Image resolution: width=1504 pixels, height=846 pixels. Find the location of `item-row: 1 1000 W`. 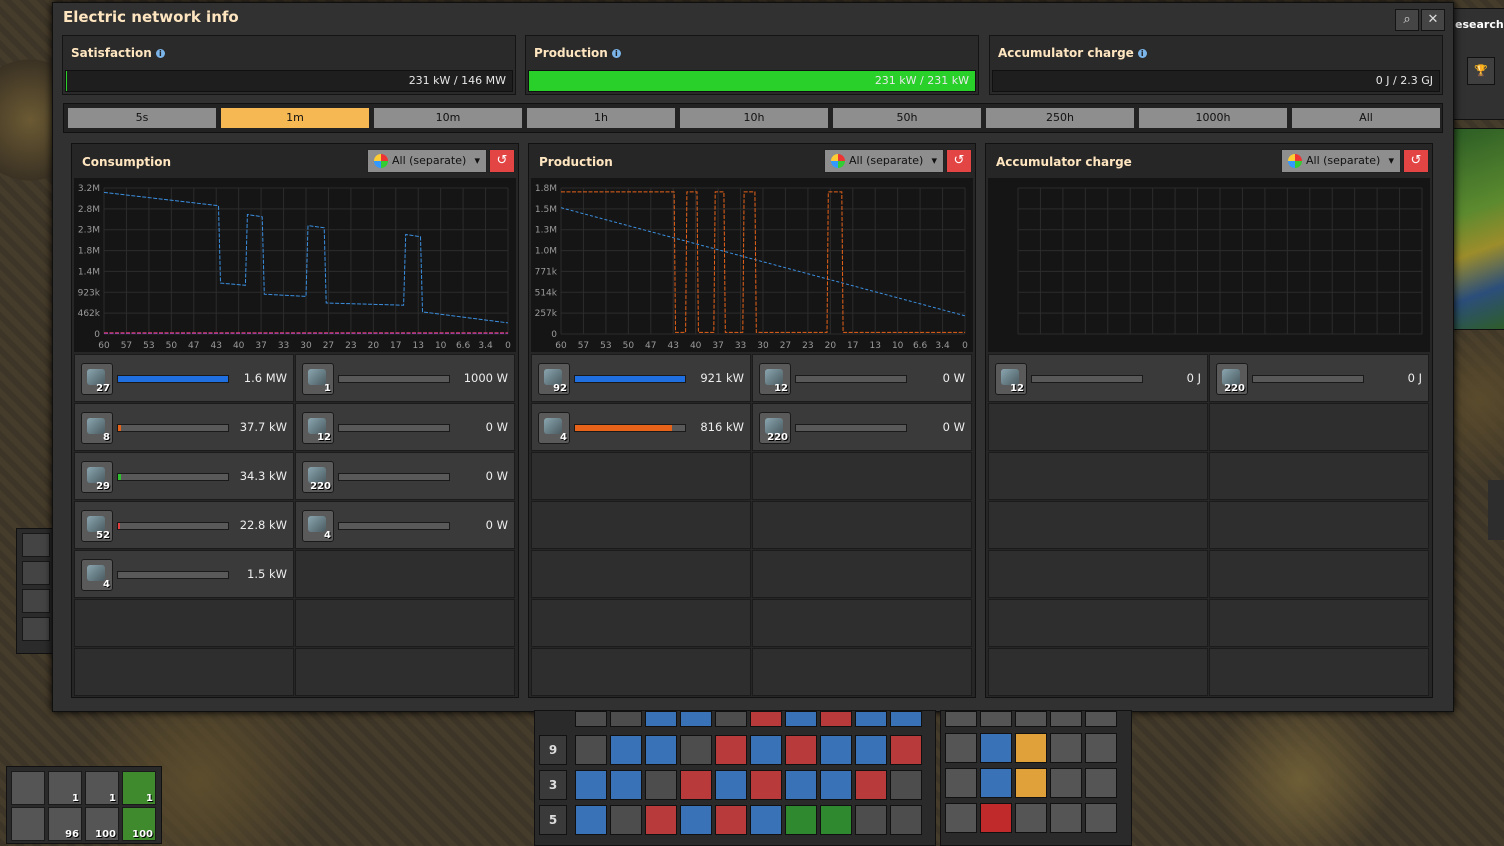

item-row: 1 1000 W is located at coordinates (405, 378).